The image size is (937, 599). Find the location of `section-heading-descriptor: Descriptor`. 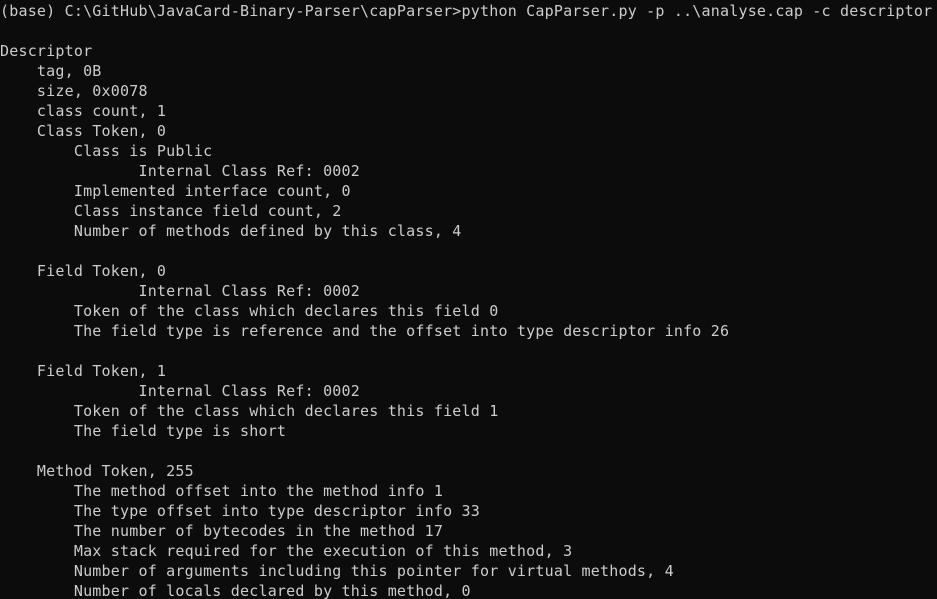

section-heading-descriptor: Descriptor is located at coordinates (46, 51).